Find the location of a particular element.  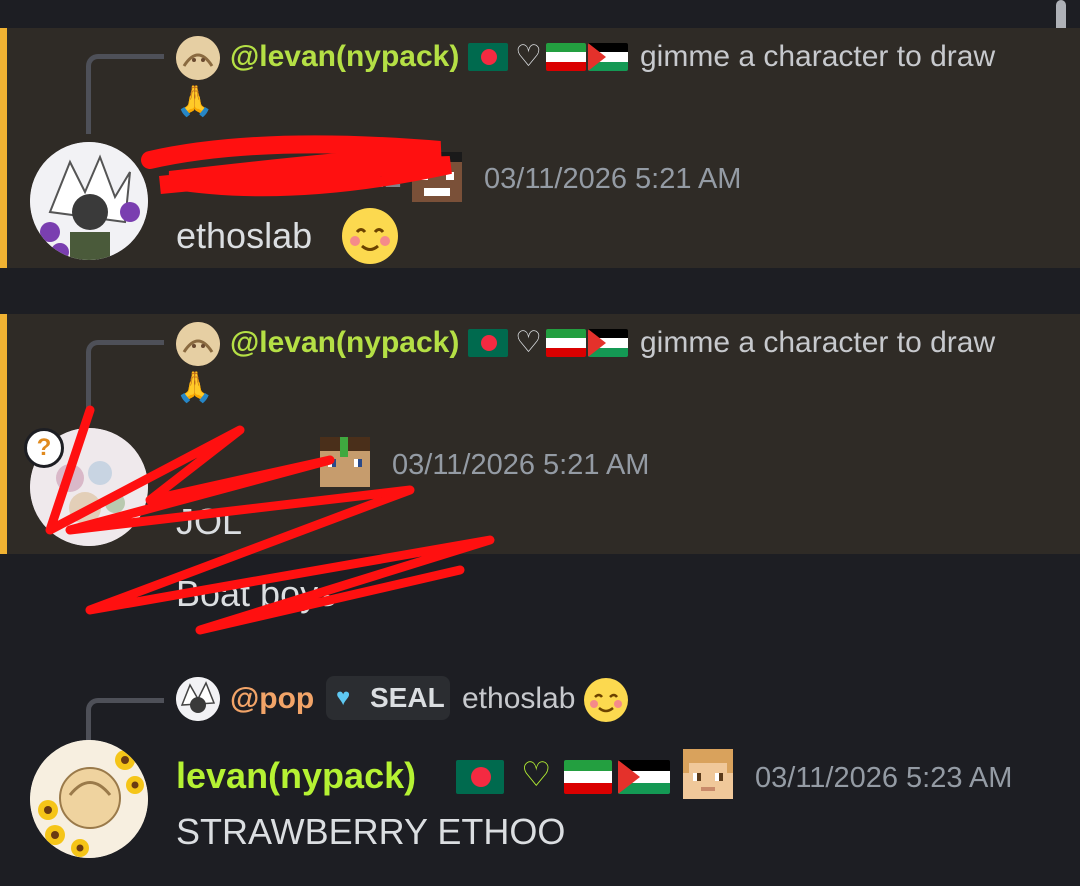

reply-server-tag: ♥ SEAL is located at coordinates (388, 698).